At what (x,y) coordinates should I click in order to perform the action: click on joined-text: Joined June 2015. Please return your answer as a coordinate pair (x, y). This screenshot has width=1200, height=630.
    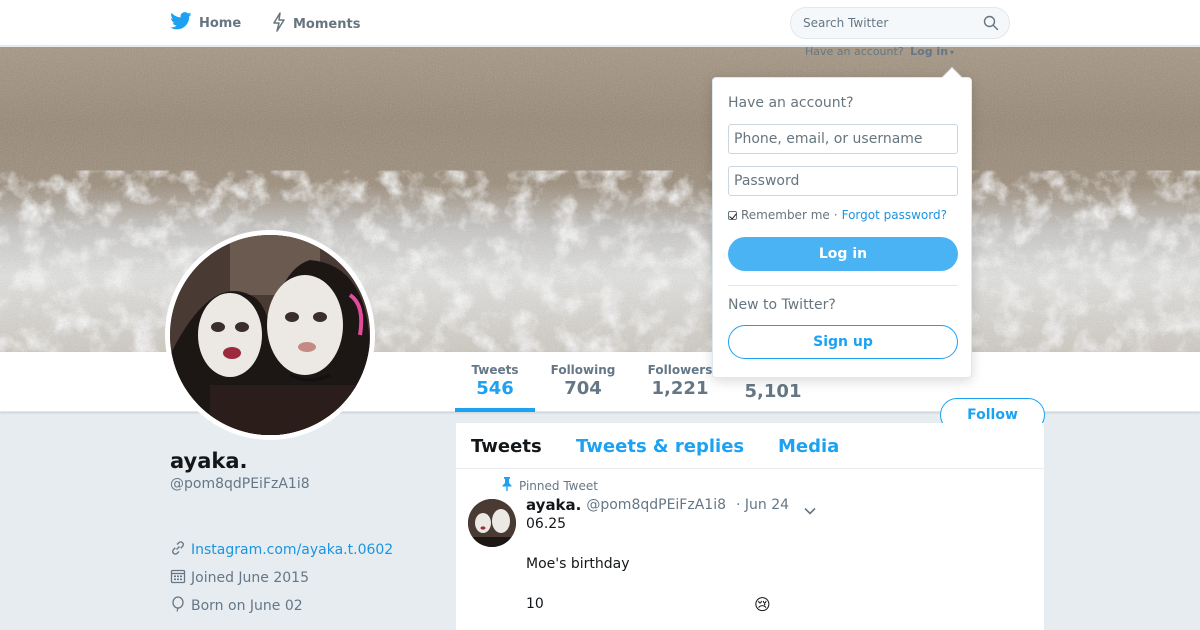
    Looking at the image, I should click on (250, 578).